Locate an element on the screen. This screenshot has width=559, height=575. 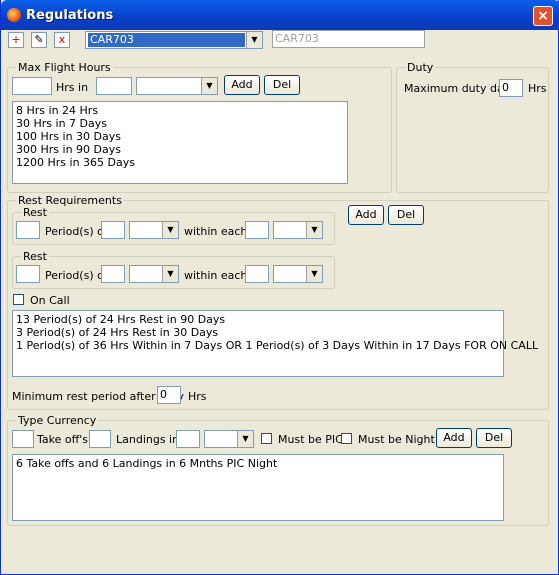
currency-period-input is located at coordinates (188, 439).